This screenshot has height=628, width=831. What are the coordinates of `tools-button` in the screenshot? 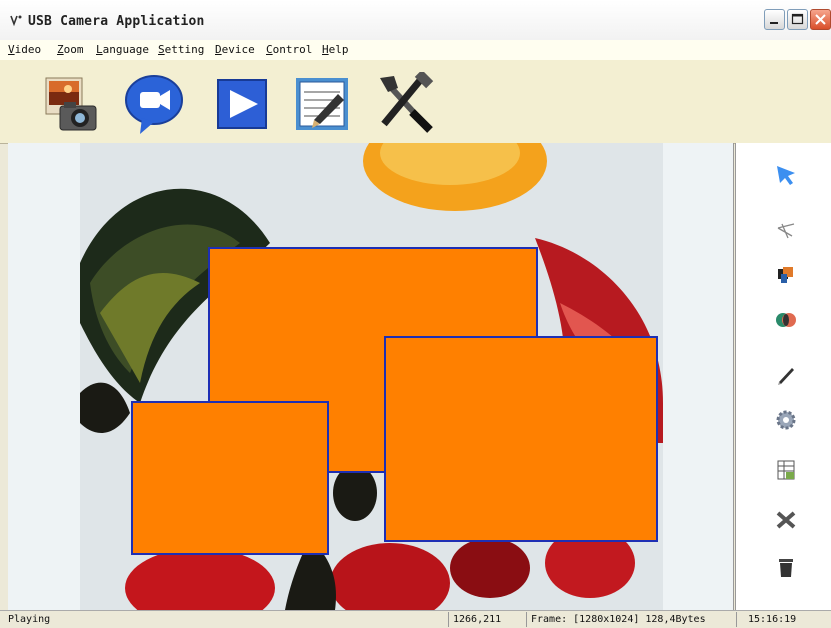 It's located at (404, 102).